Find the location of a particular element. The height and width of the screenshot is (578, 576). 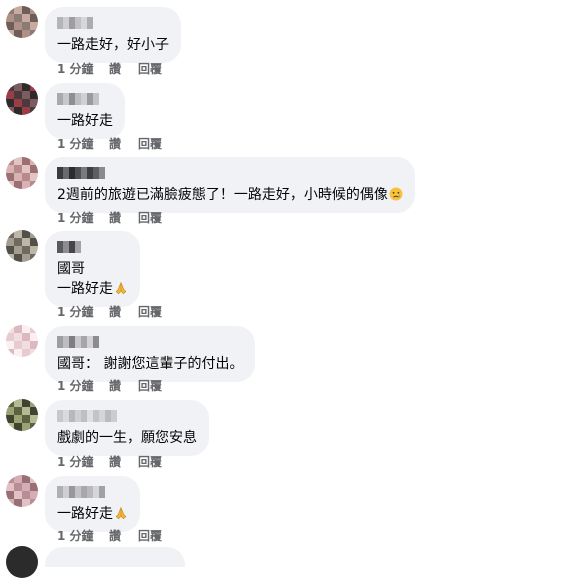

comment-bubble: 國哥： 謝謝您這輩子的付出。 is located at coordinates (150, 354).